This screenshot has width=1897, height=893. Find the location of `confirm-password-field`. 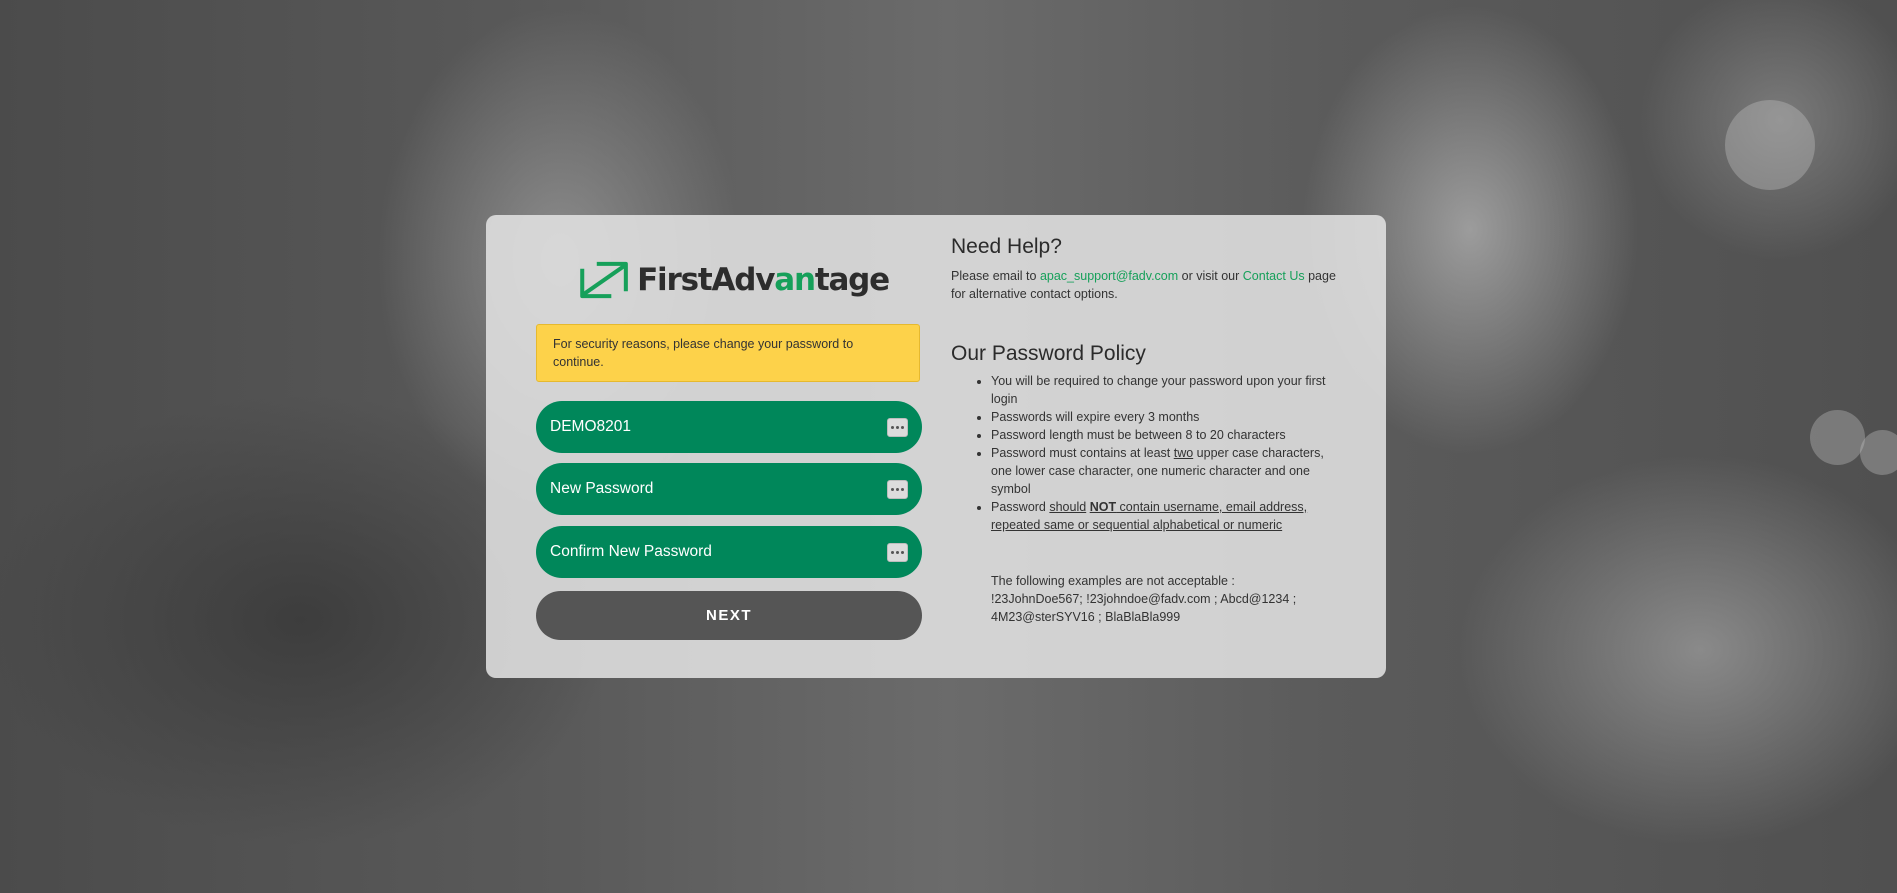

confirm-password-field is located at coordinates (729, 552).